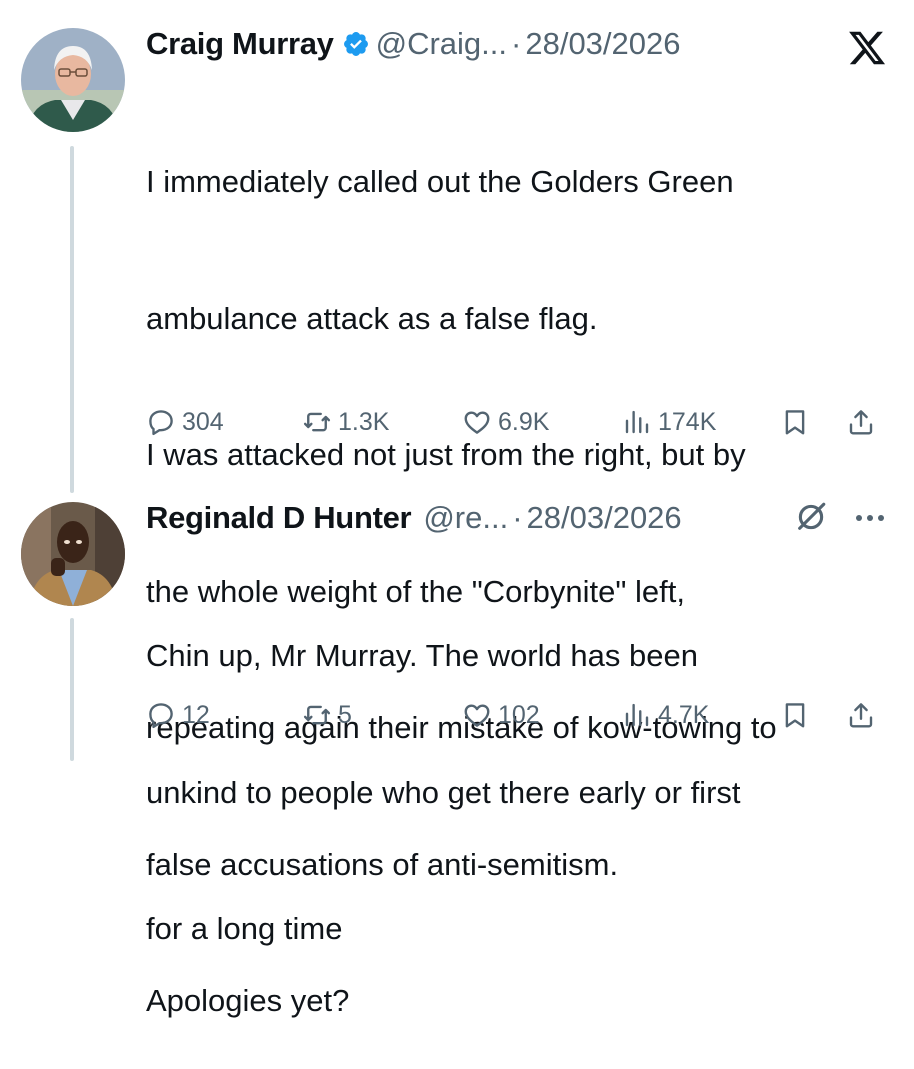 Image resolution: width=914 pixels, height=1069 pixels. I want to click on action-bar: 304 1.3K 6.9K 174K, so click(521, 422).